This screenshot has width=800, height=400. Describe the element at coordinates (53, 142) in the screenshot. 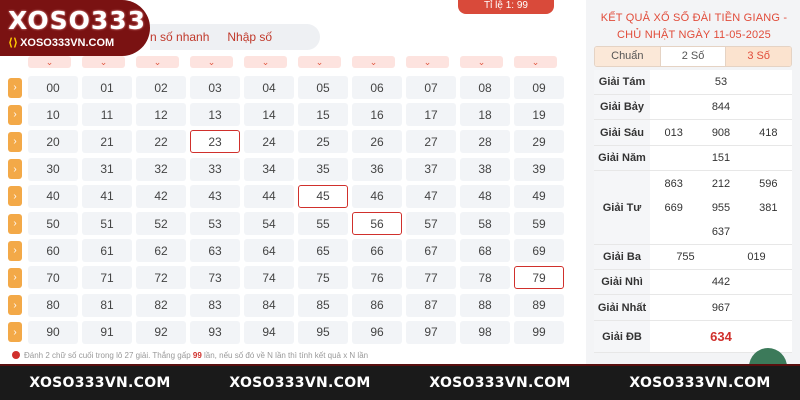

I see `number-cell: 20` at that location.